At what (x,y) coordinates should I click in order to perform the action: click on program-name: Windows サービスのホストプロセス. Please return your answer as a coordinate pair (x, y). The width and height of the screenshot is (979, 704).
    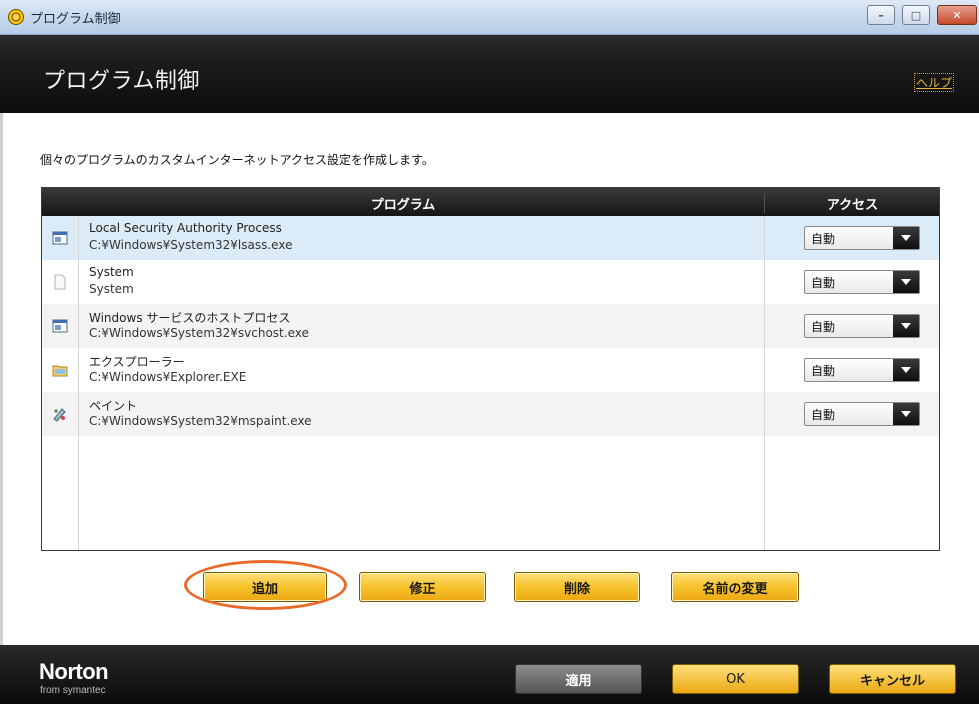
    Looking at the image, I should click on (190, 318).